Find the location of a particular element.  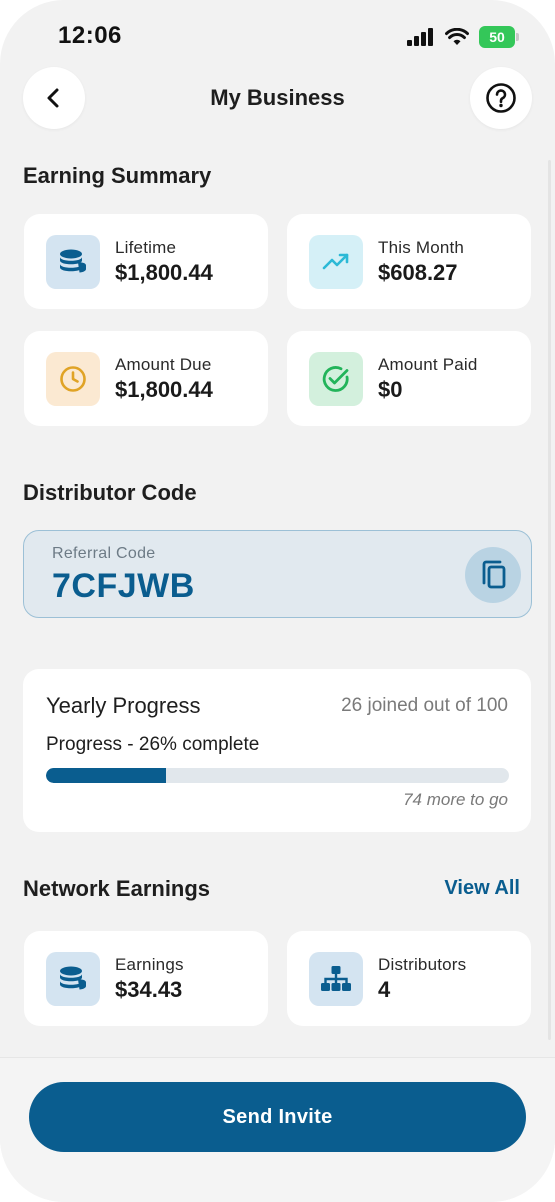

signal-icon is located at coordinates (420, 37).